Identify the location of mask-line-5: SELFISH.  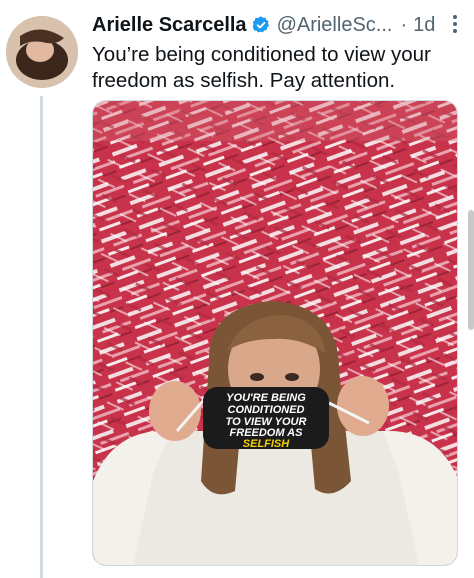
(267, 444).